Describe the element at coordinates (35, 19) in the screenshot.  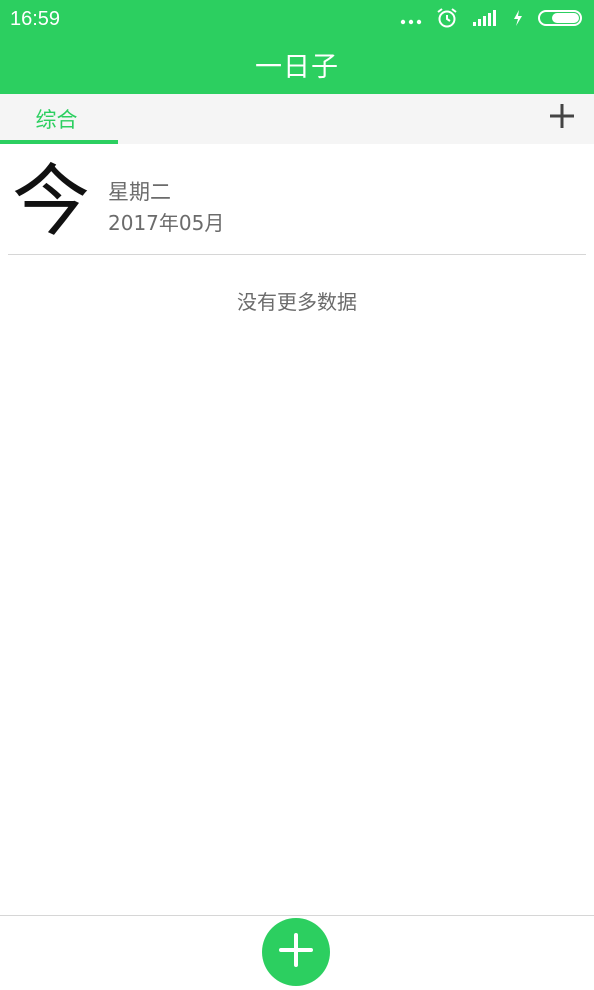
I see `status-time: 16:59` at that location.